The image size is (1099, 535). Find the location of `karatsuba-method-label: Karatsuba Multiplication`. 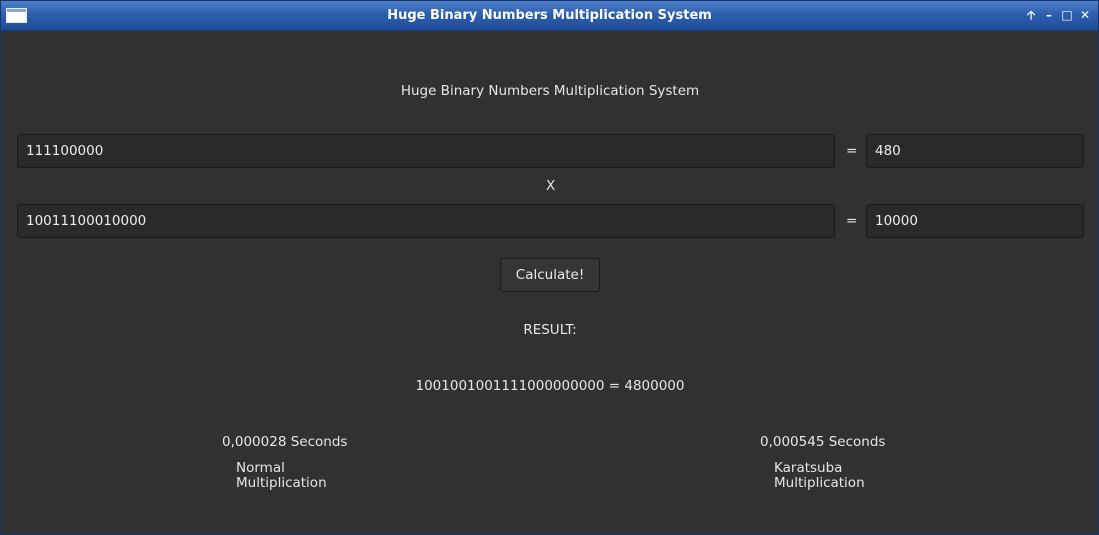

karatsuba-method-label: Karatsuba Multiplication is located at coordinates (819, 476).